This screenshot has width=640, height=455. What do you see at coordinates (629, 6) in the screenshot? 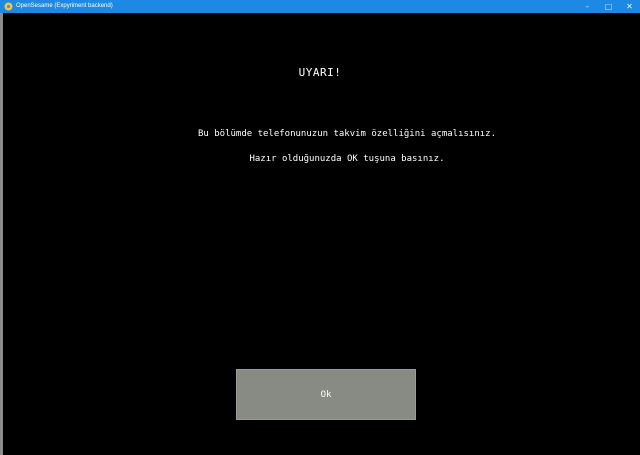
I see `close-icon: ✕` at bounding box center [629, 6].